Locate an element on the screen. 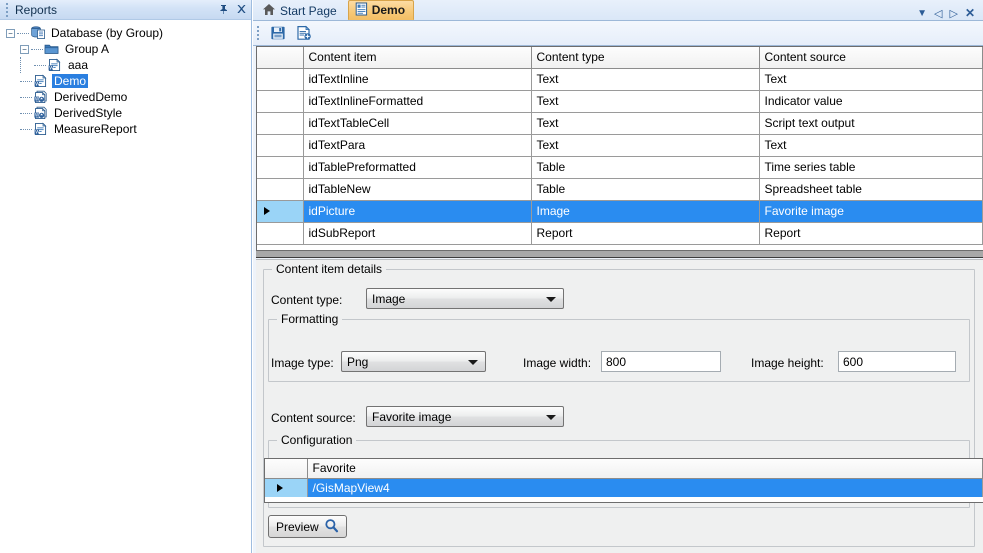 The image size is (983, 553). grid-horizontal-scrollbar is located at coordinates (619, 254).